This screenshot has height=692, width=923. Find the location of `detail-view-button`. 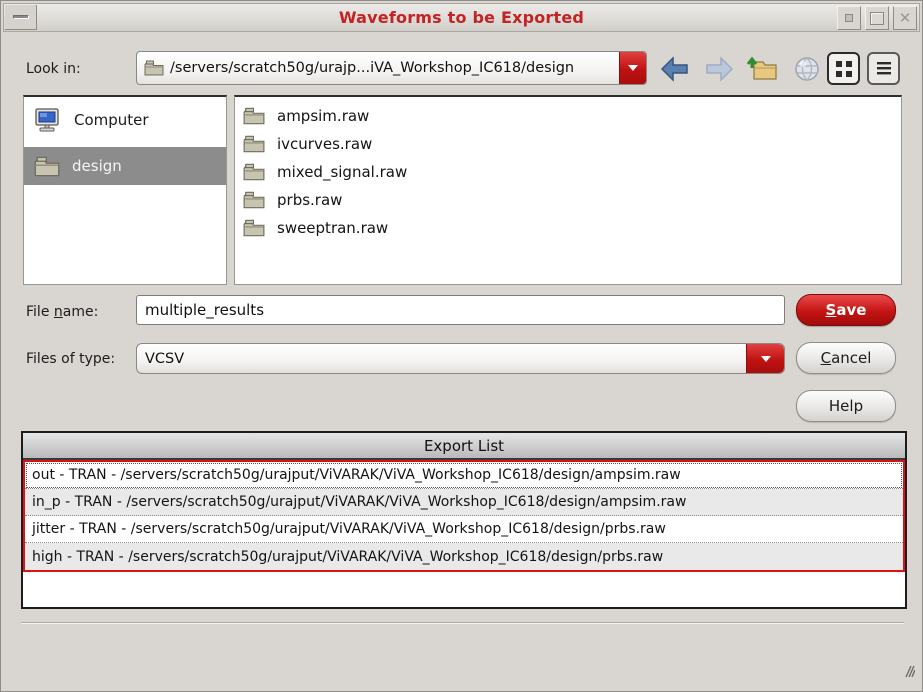

detail-view-button is located at coordinates (883, 68).